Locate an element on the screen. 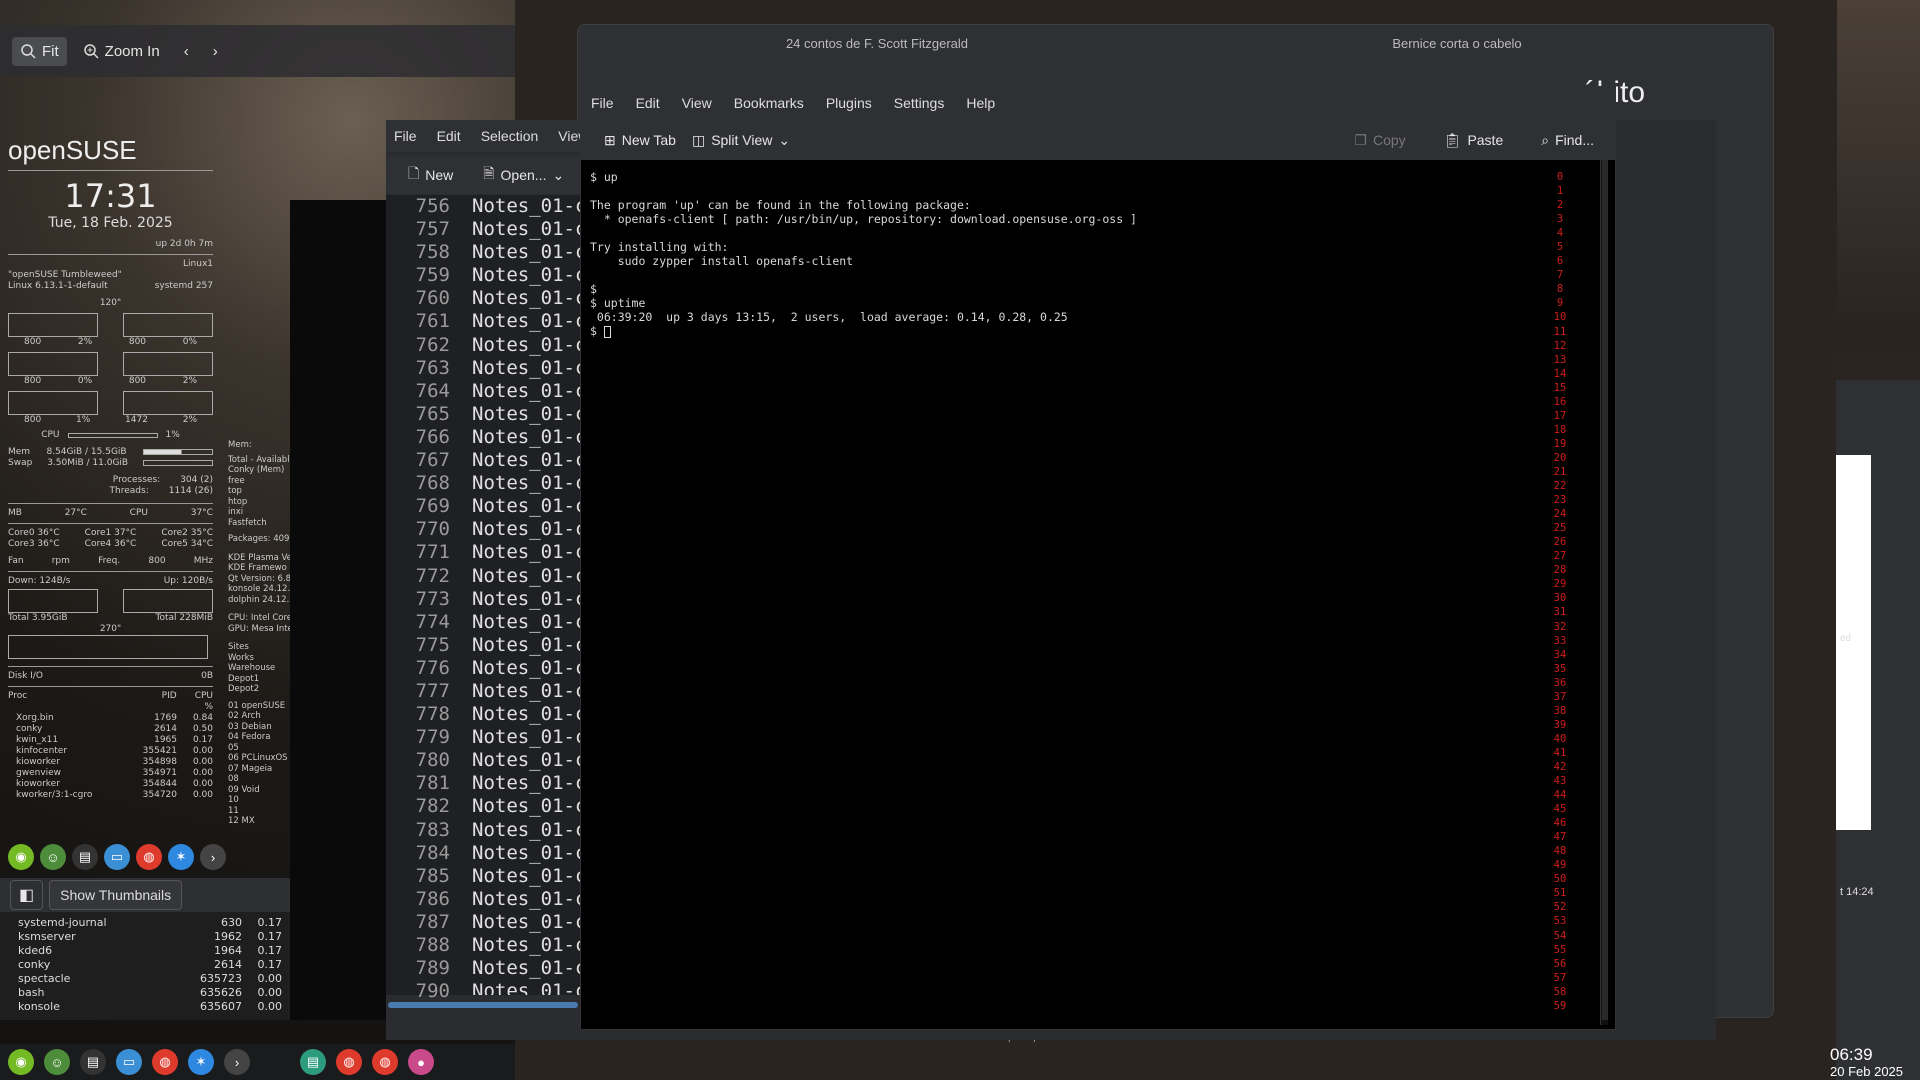 The image size is (1920, 1080). kate-horizontal-scrollbar is located at coordinates (486, 1005).